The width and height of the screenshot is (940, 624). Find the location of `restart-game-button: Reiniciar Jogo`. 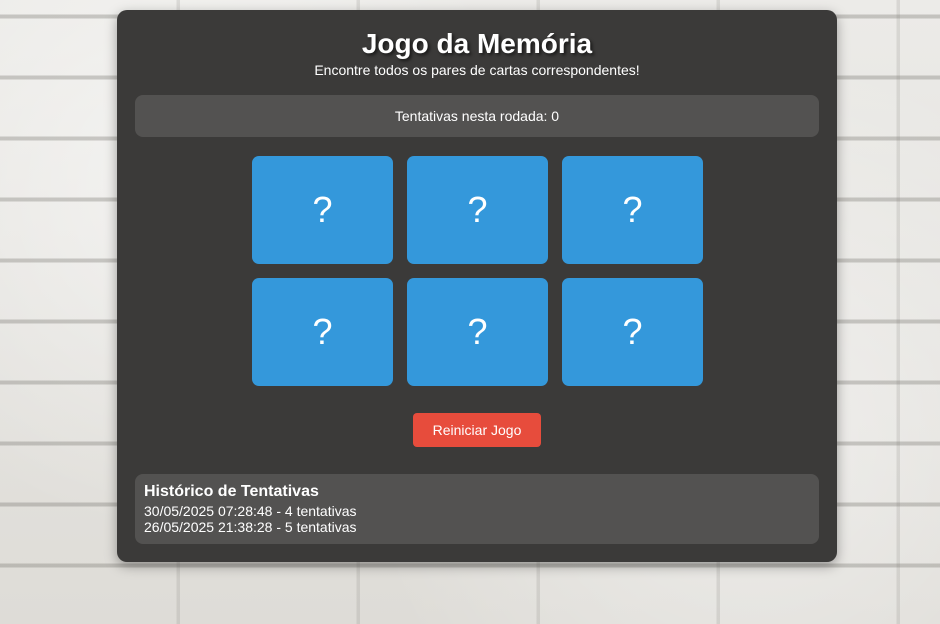

restart-game-button: Reiniciar Jogo is located at coordinates (477, 430).